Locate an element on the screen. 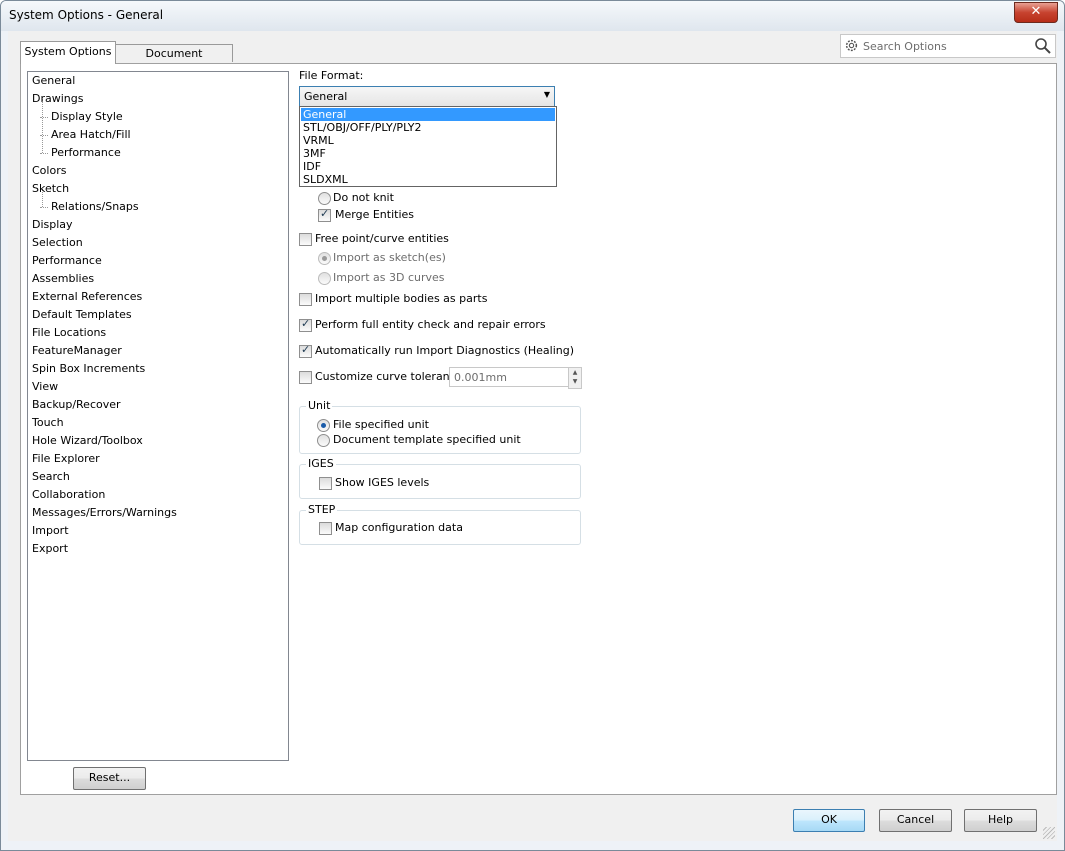 The image size is (1065, 851). resize-grip-icon is located at coordinates (1049, 833).